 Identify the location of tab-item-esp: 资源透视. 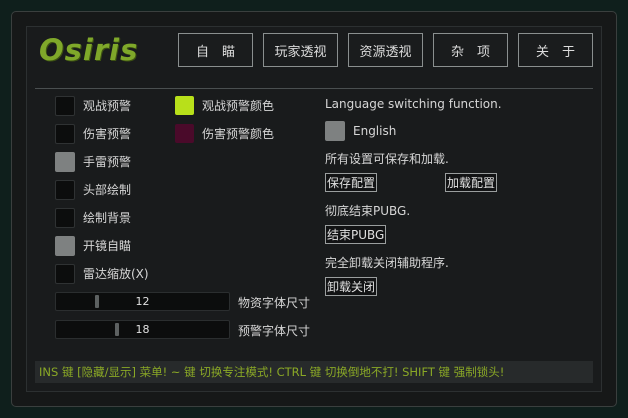
(385, 50).